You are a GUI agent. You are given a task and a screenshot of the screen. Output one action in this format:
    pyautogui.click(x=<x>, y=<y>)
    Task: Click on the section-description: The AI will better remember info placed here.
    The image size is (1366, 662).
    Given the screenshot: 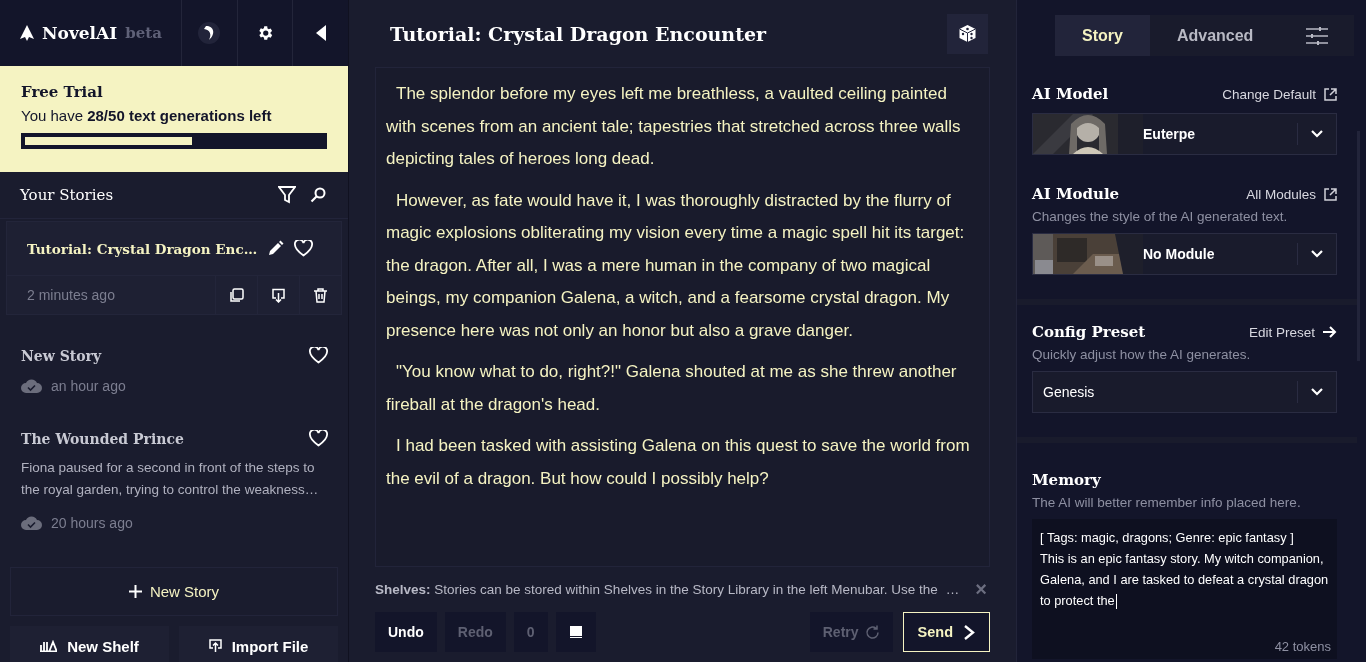 What is the action you would take?
    pyautogui.click(x=1167, y=502)
    